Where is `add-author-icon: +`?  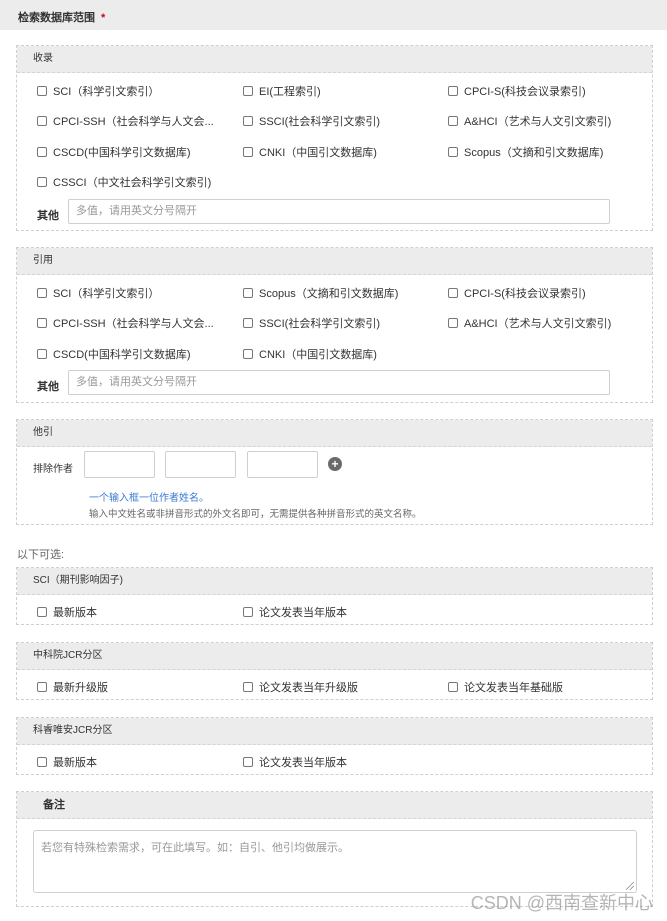 add-author-icon: + is located at coordinates (335, 464).